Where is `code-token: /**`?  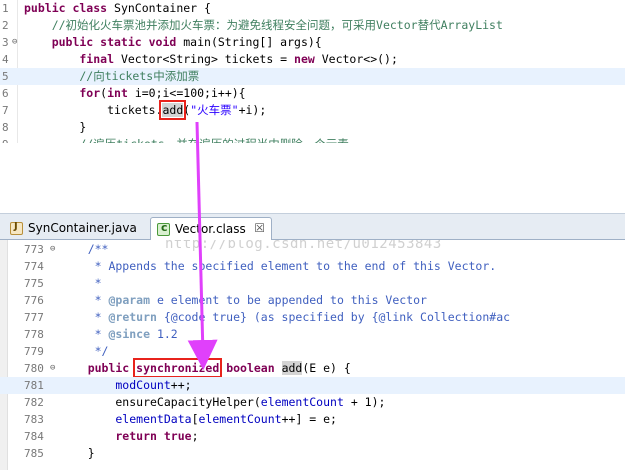 code-token: /** is located at coordinates (84, 249).